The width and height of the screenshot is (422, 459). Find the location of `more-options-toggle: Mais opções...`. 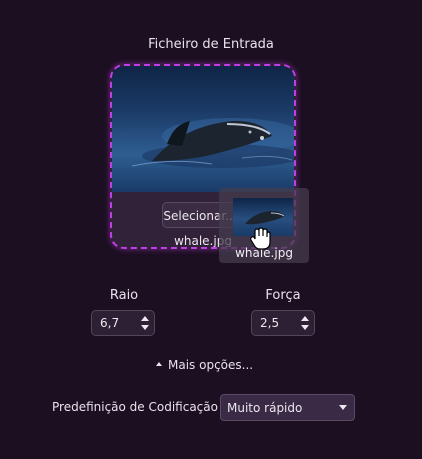

more-options-toggle: Mais opções... is located at coordinates (204, 365).